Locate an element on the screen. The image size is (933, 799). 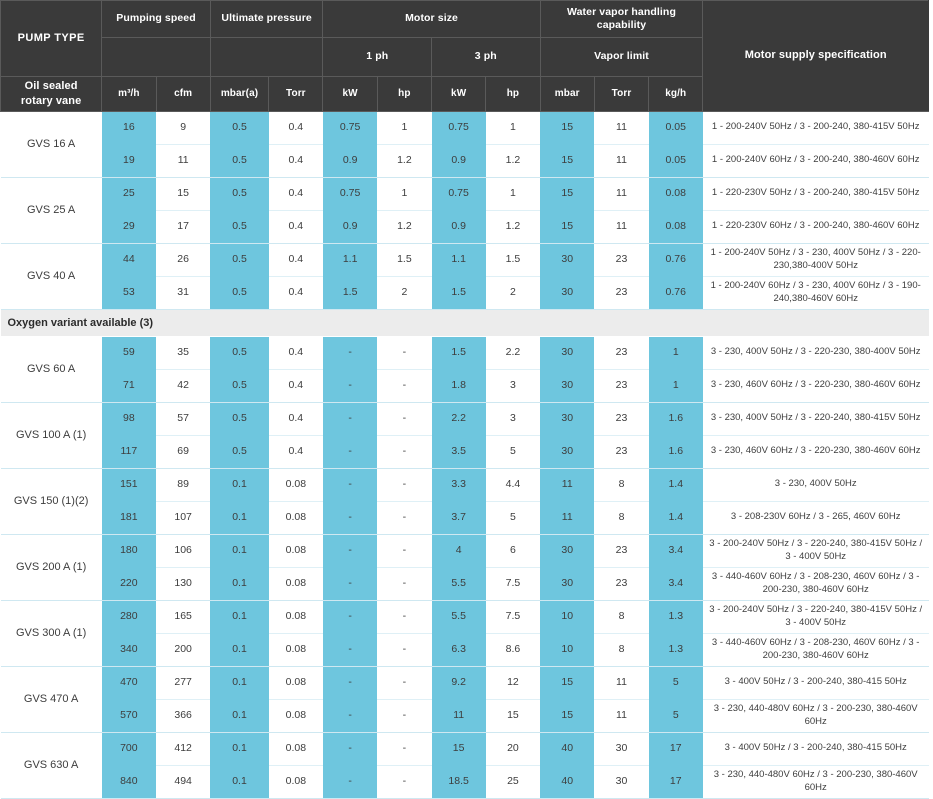
data-cell: 40 is located at coordinates (567, 749).